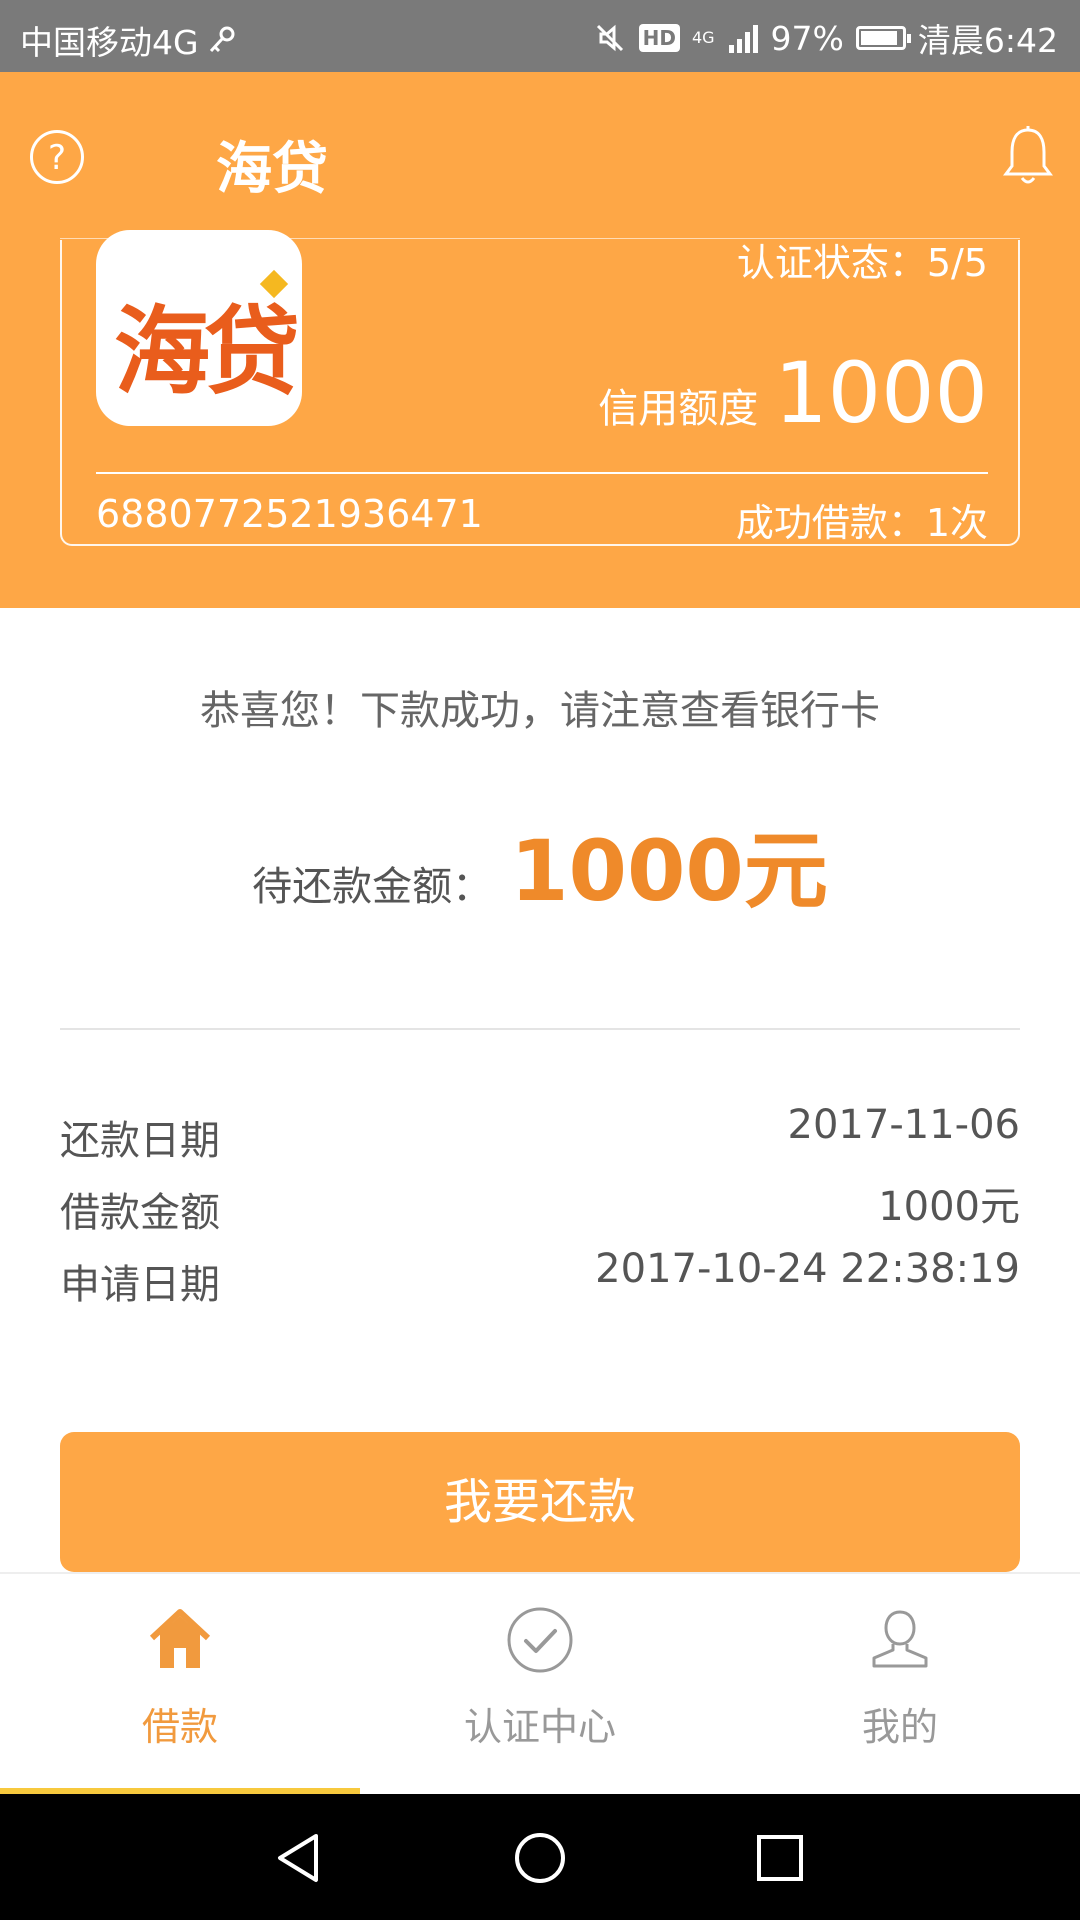 The height and width of the screenshot is (1920, 1080). I want to click on detail-label: 借款金额, so click(140, 1213).